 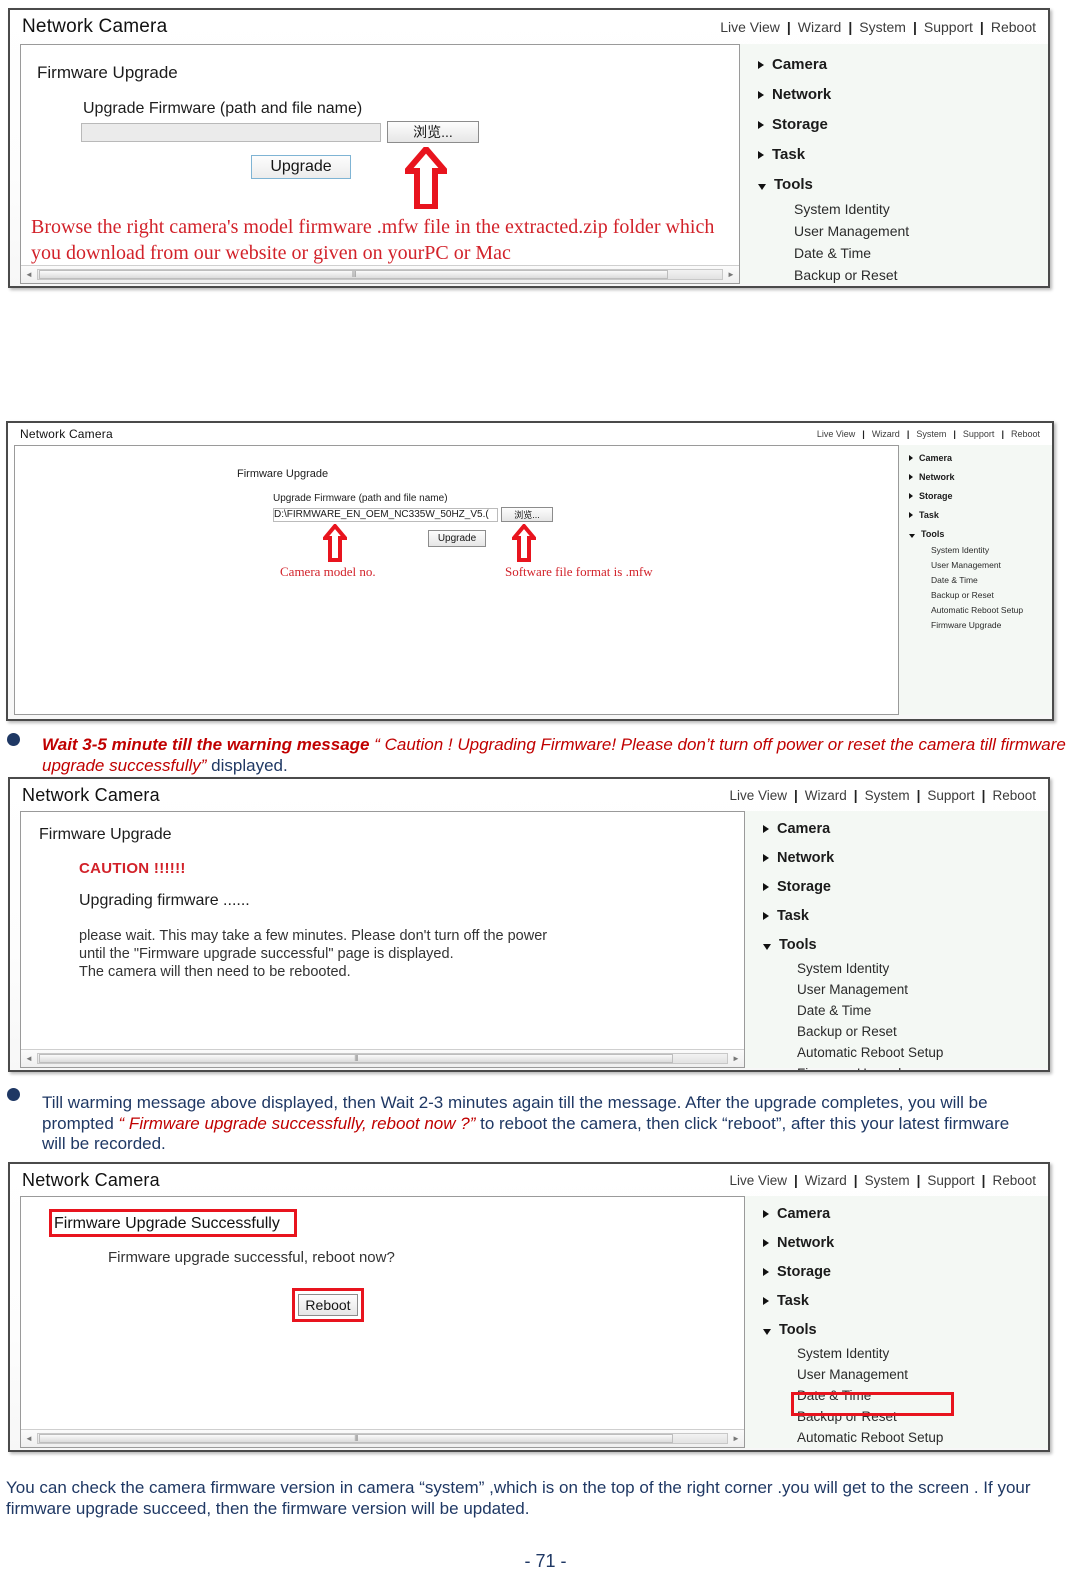 What do you see at coordinates (524, 543) in the screenshot?
I see `up-arrow-icon` at bounding box center [524, 543].